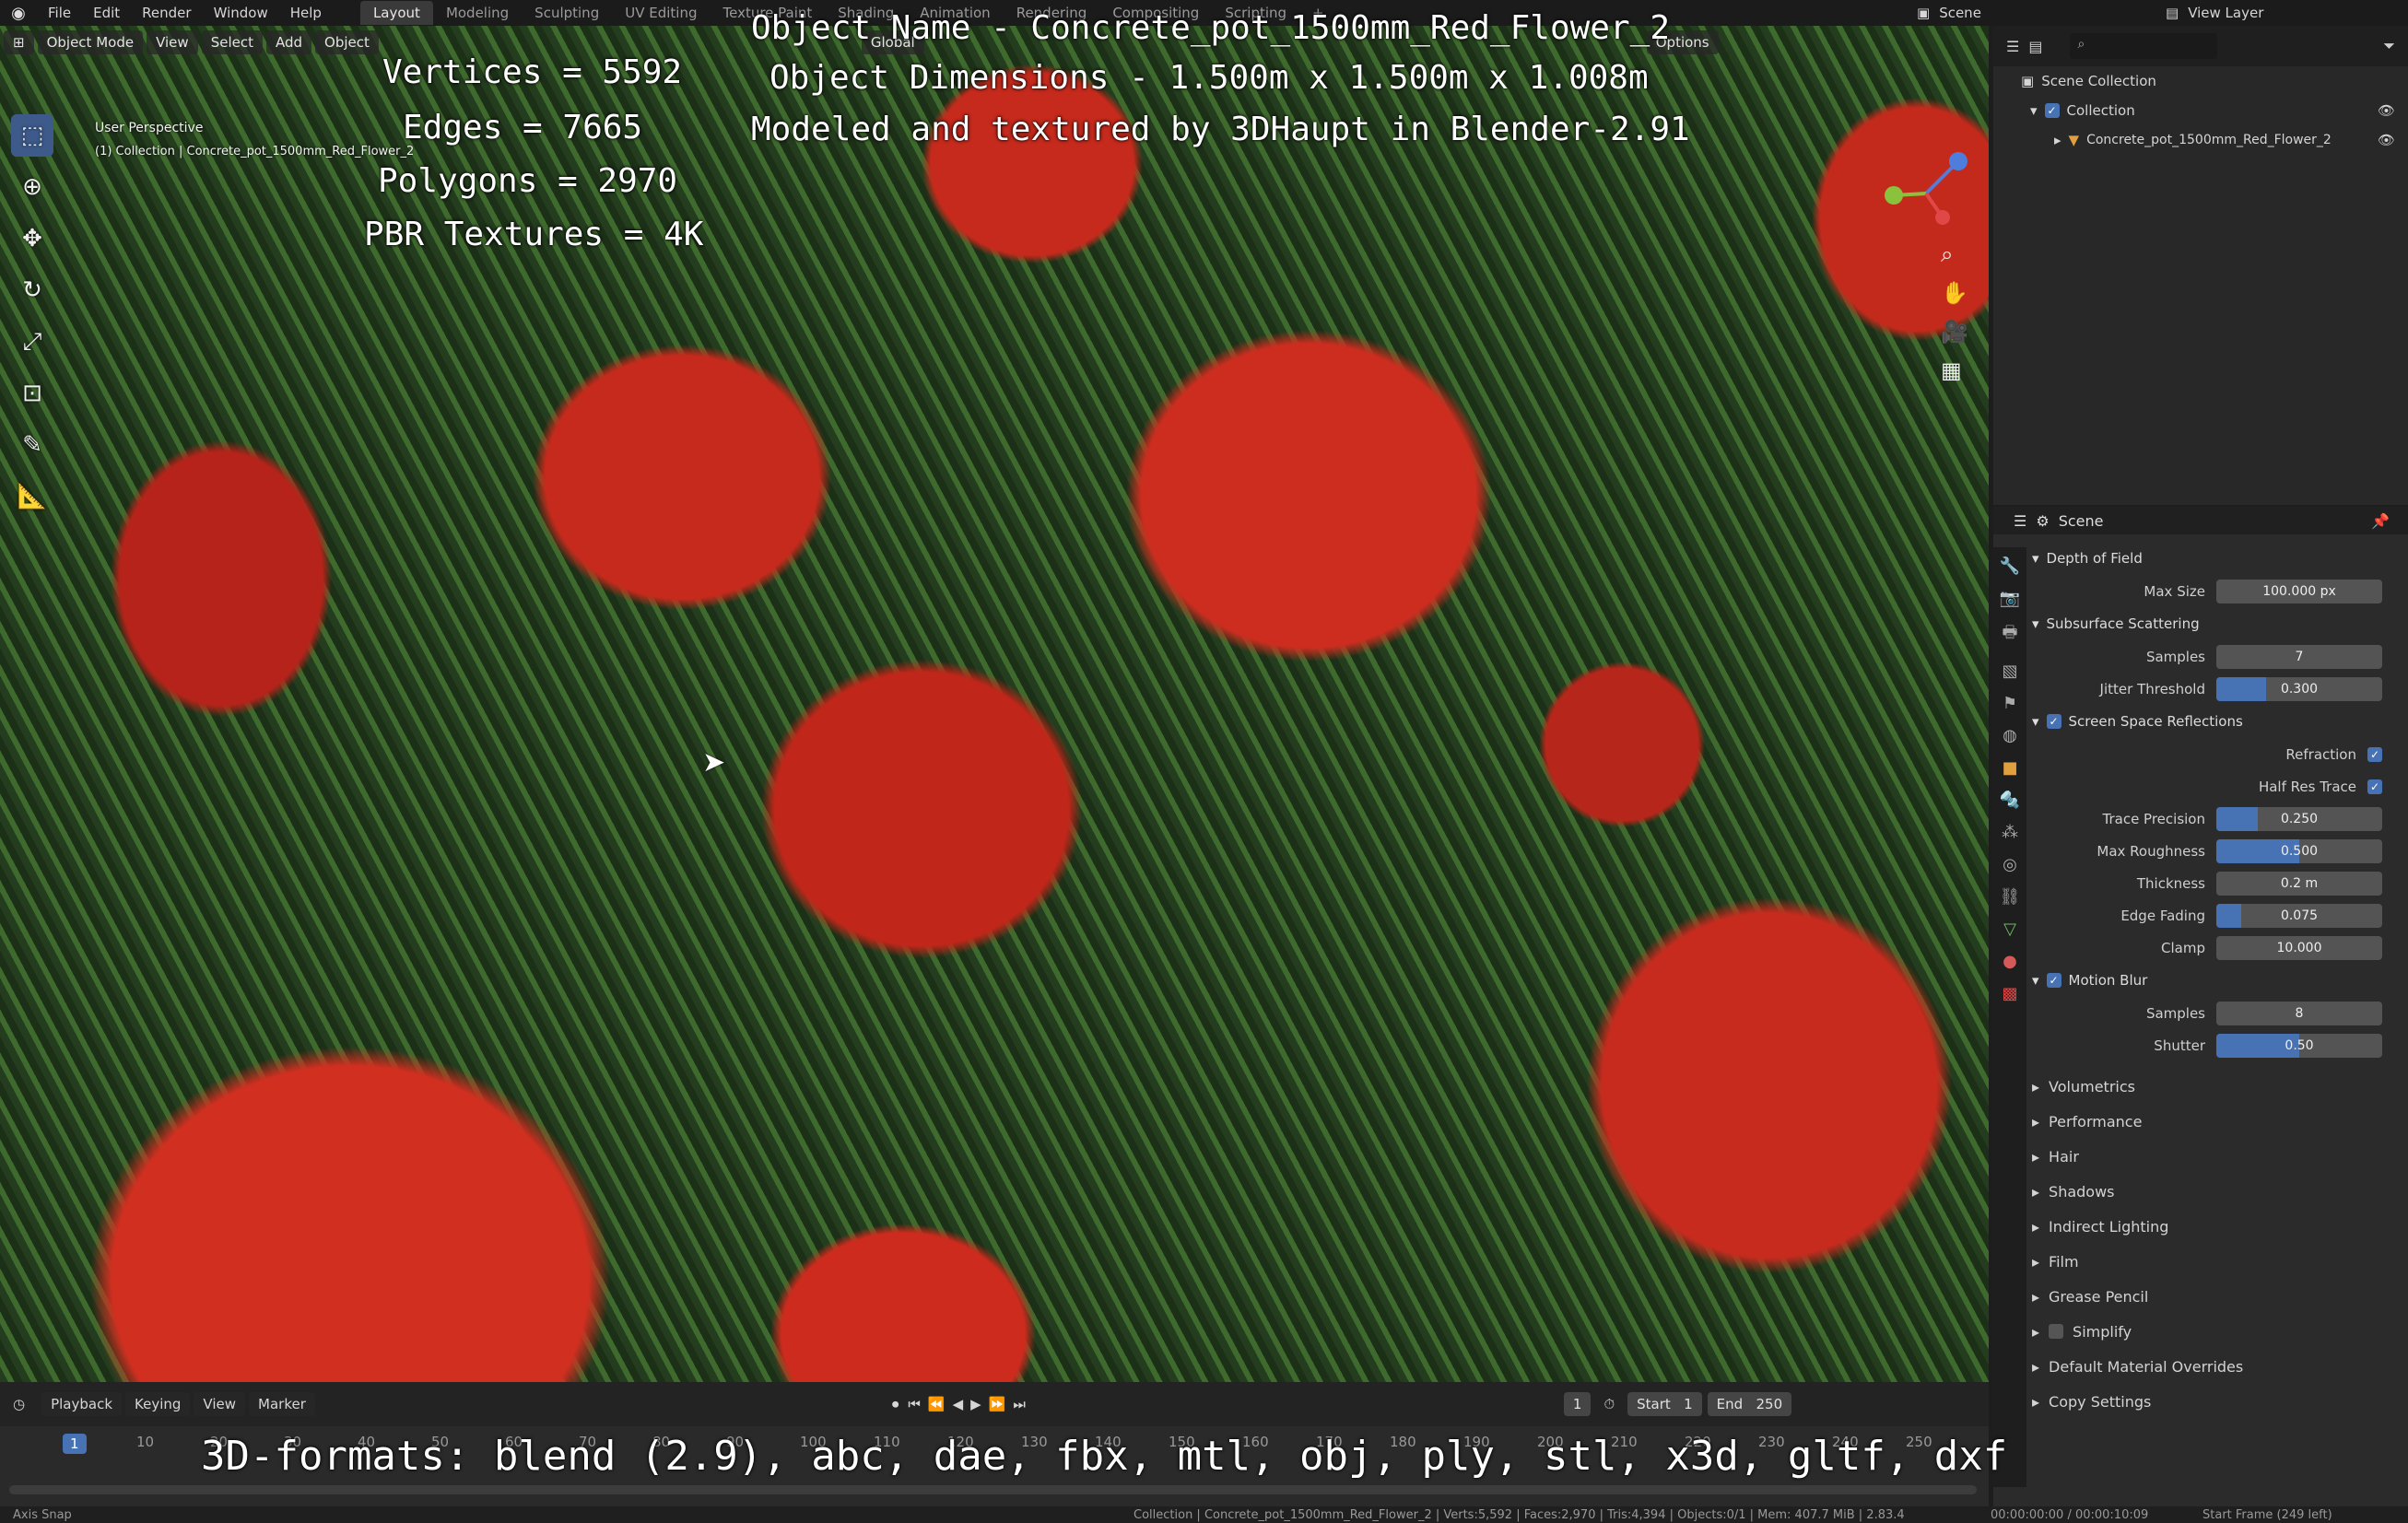 The height and width of the screenshot is (1523, 2408). Describe the element at coordinates (2010, 735) in the screenshot. I see `world-tab-icon: ◍` at that location.